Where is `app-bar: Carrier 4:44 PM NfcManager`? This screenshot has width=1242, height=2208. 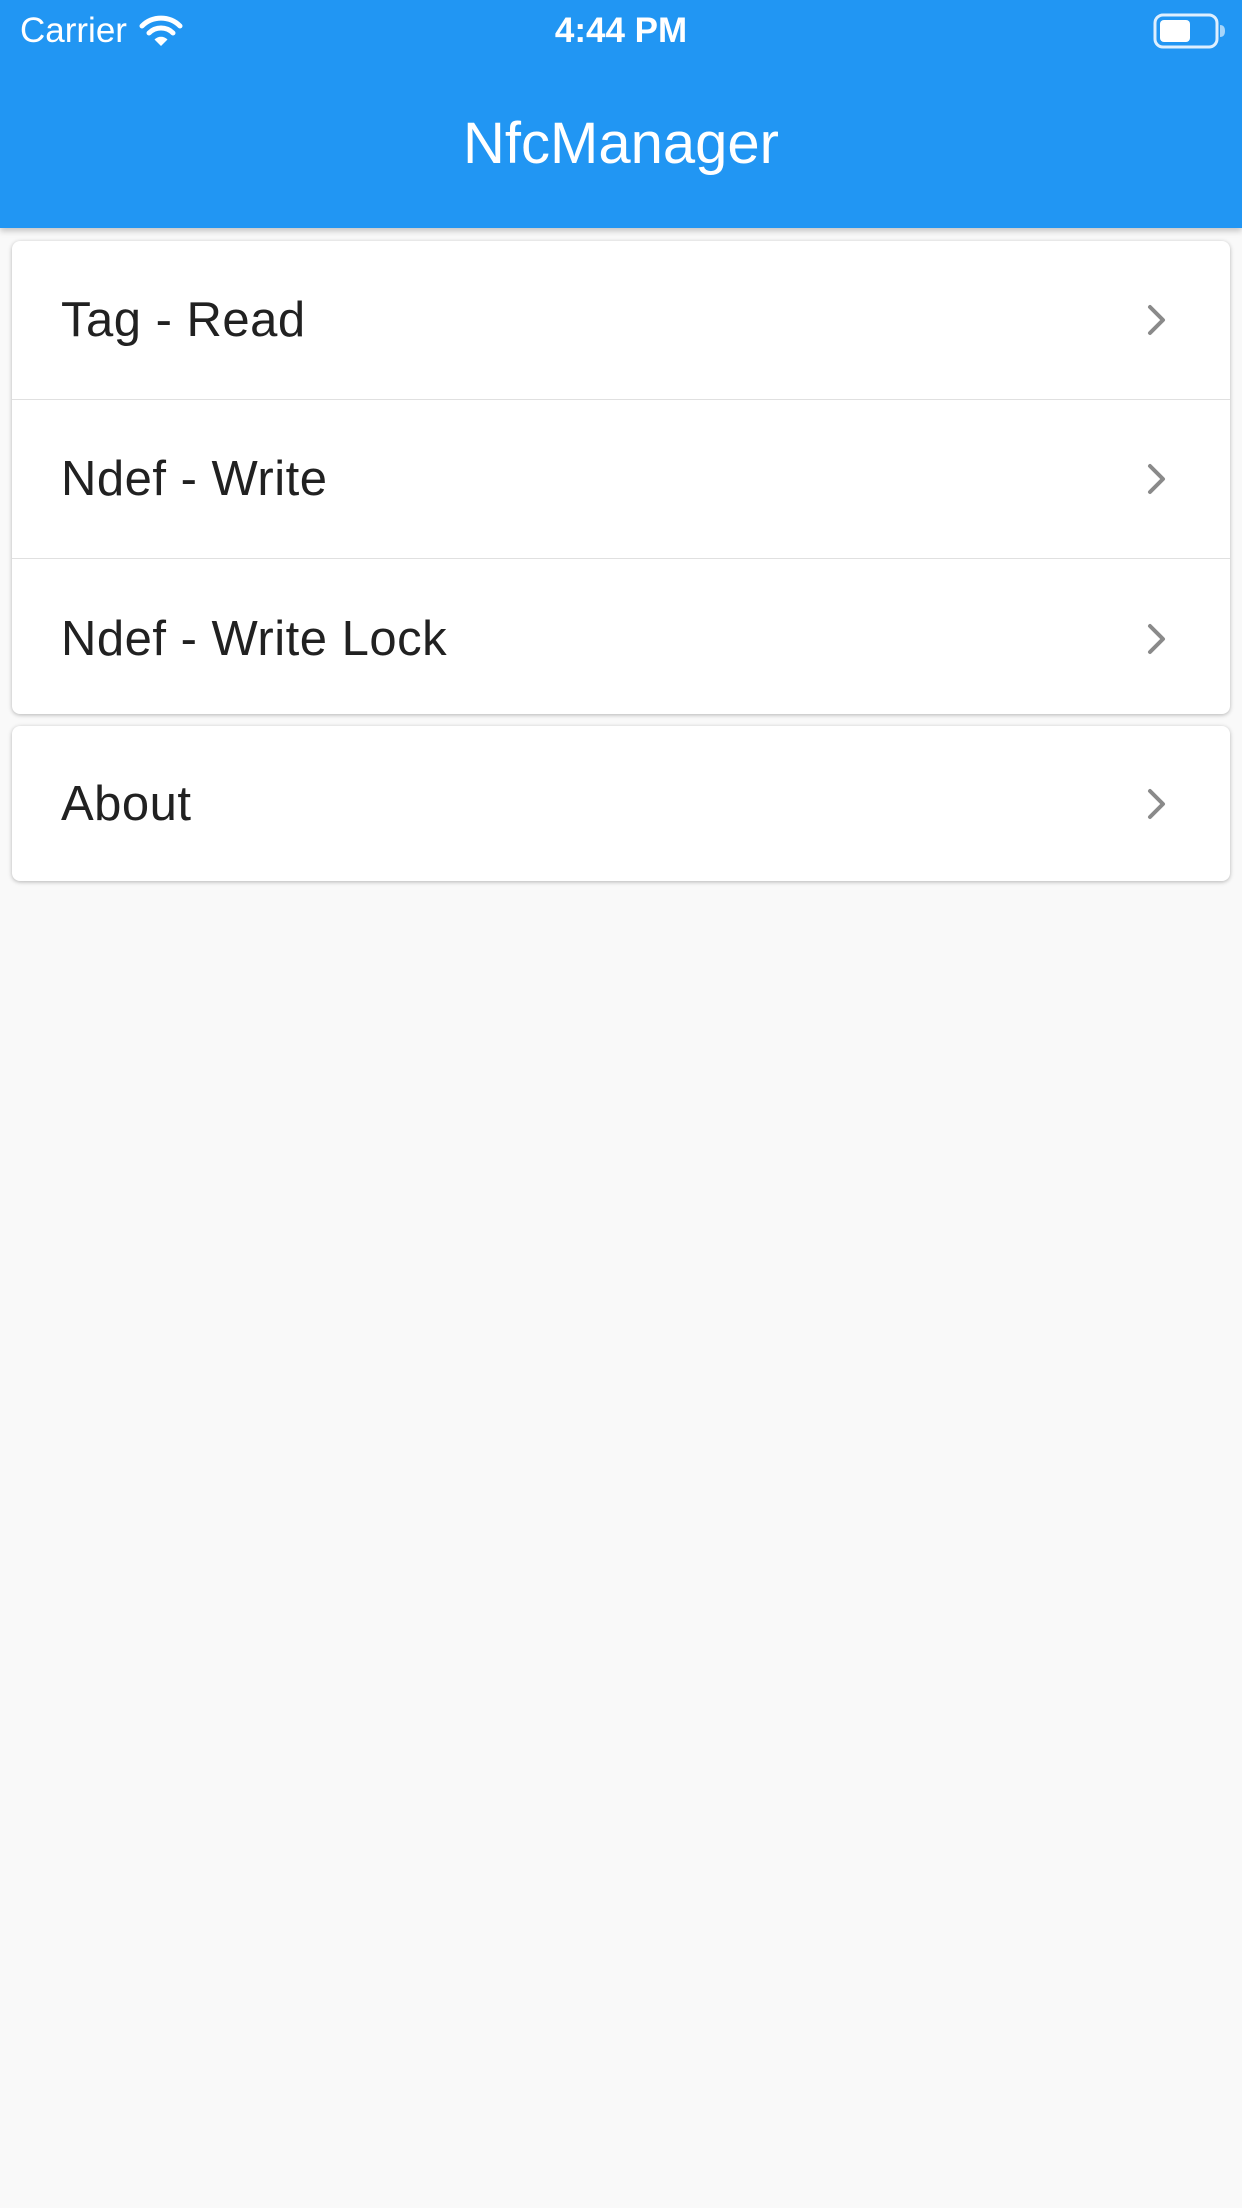
app-bar: Carrier 4:44 PM NfcManager is located at coordinates (621, 114).